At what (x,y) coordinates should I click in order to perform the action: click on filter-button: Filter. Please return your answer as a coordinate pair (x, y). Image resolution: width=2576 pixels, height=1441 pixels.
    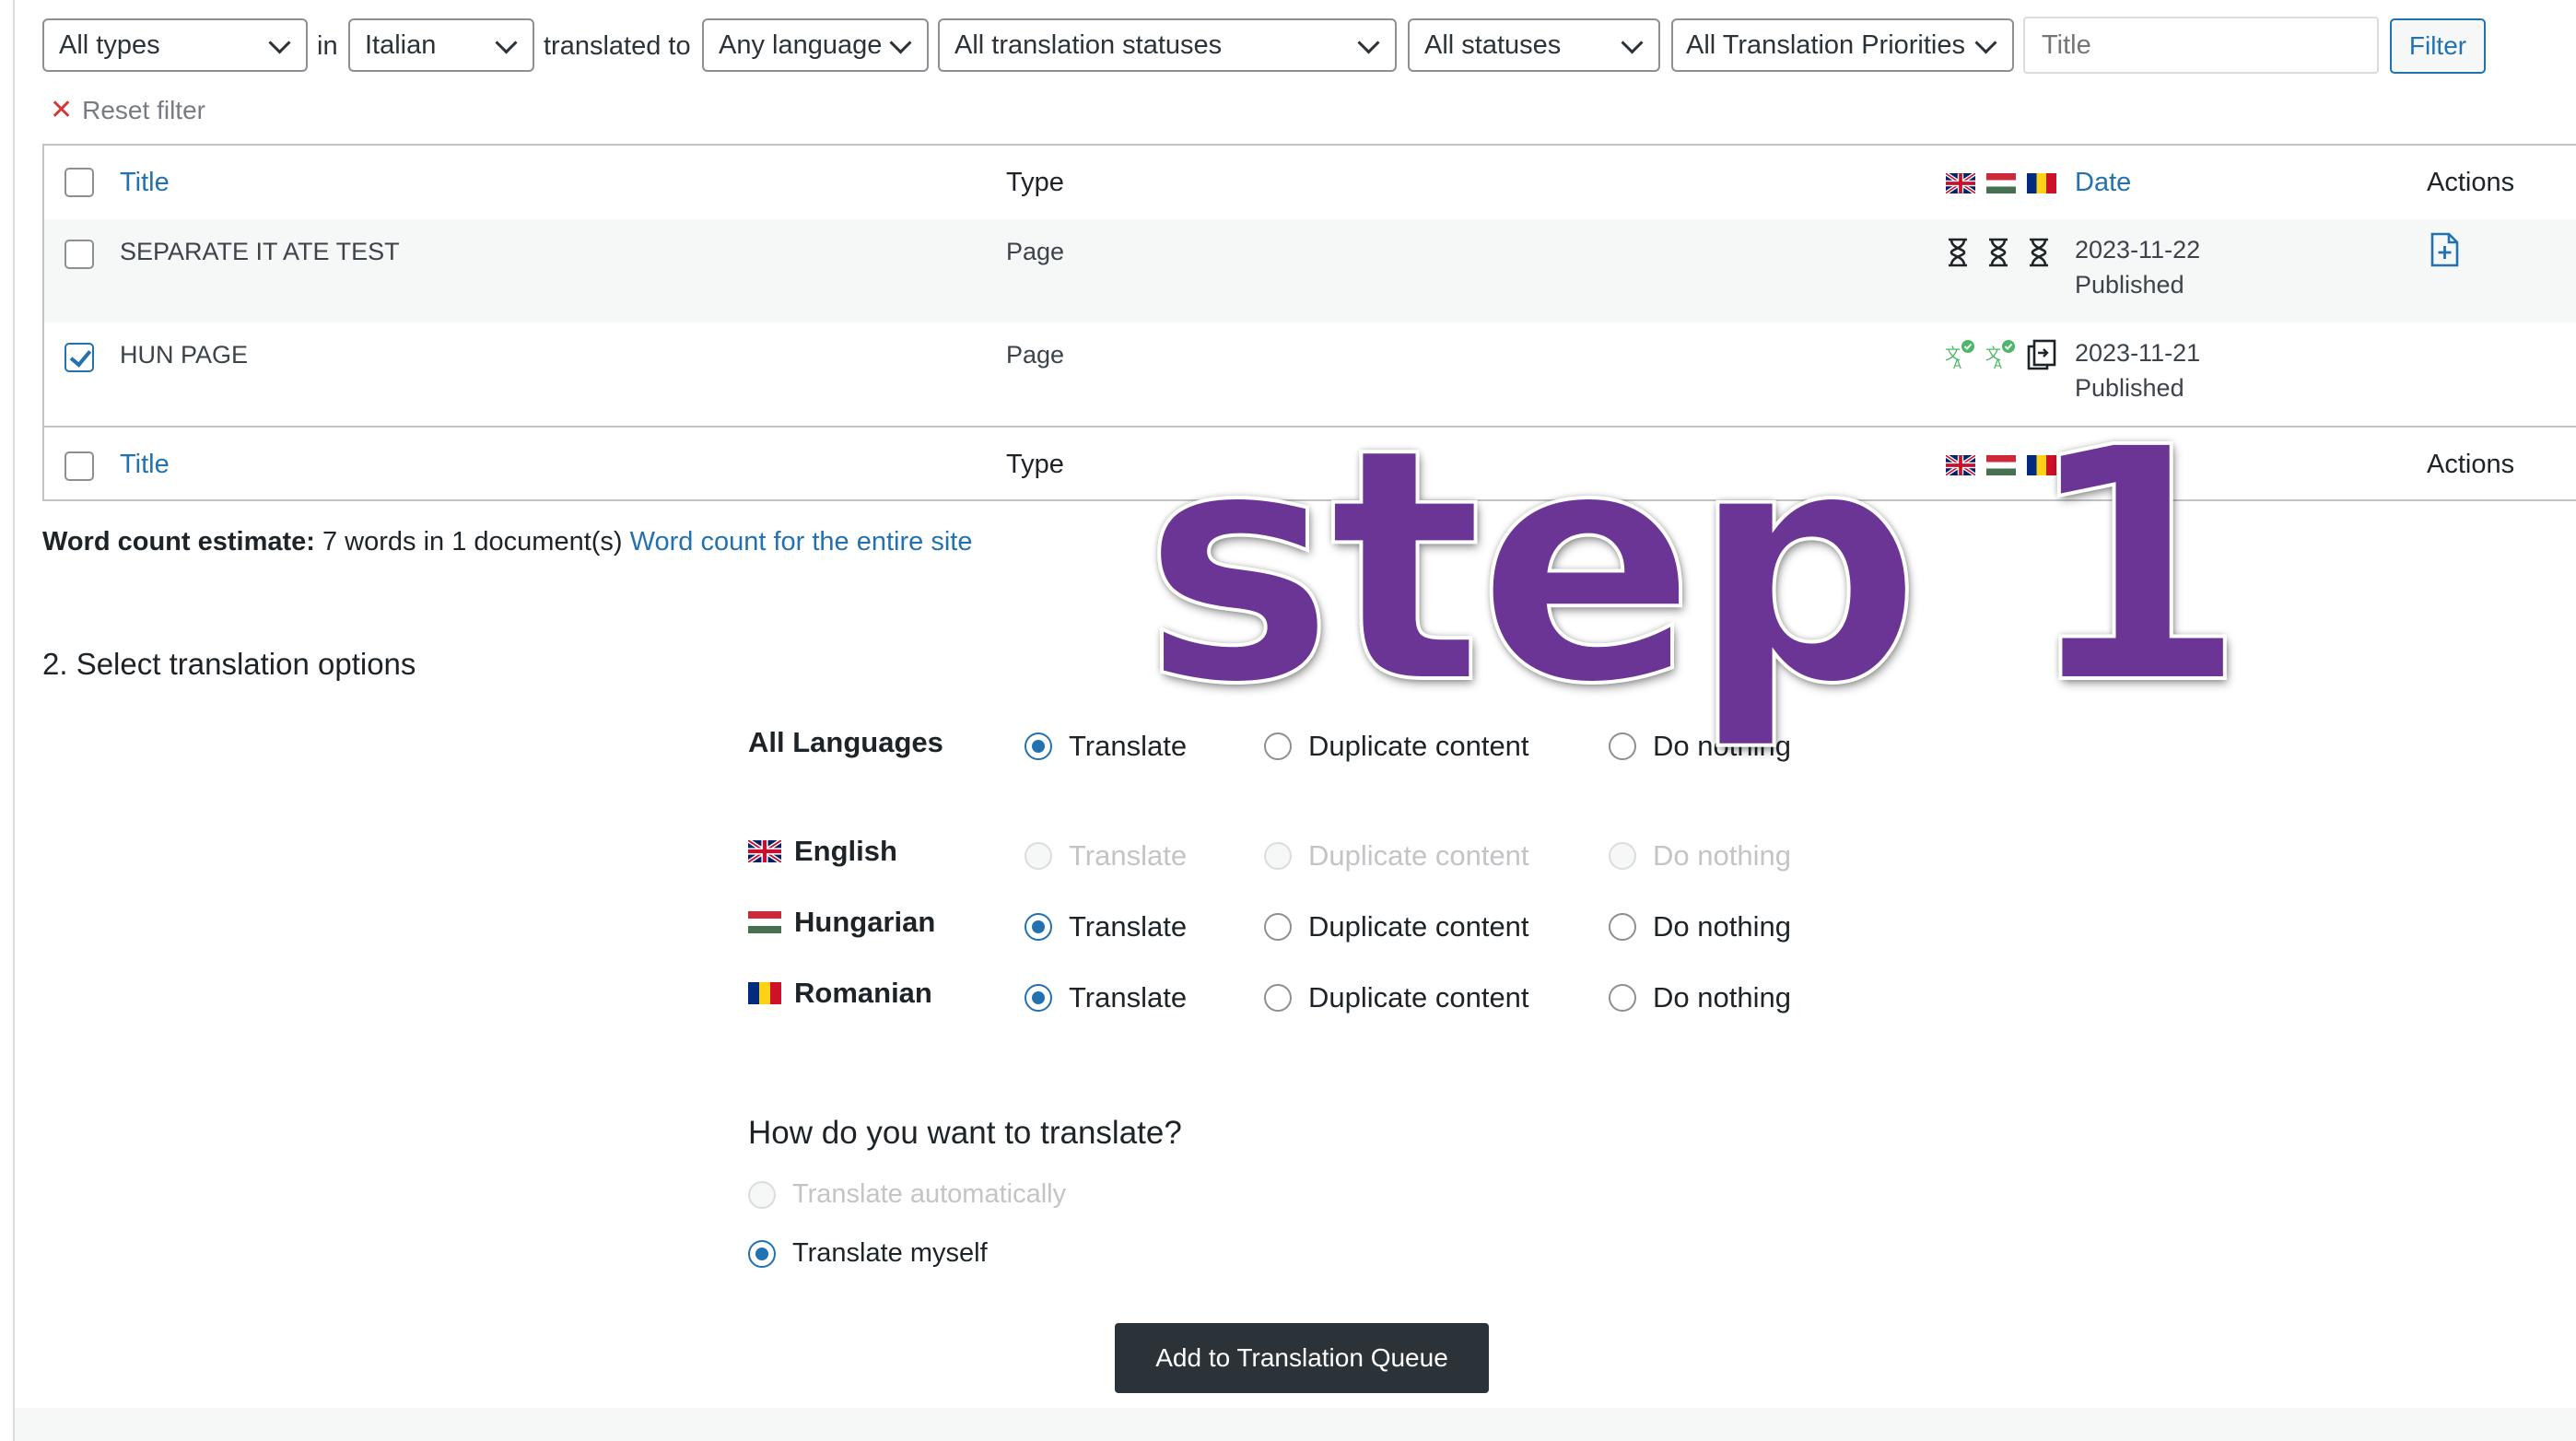
    Looking at the image, I should click on (2438, 46).